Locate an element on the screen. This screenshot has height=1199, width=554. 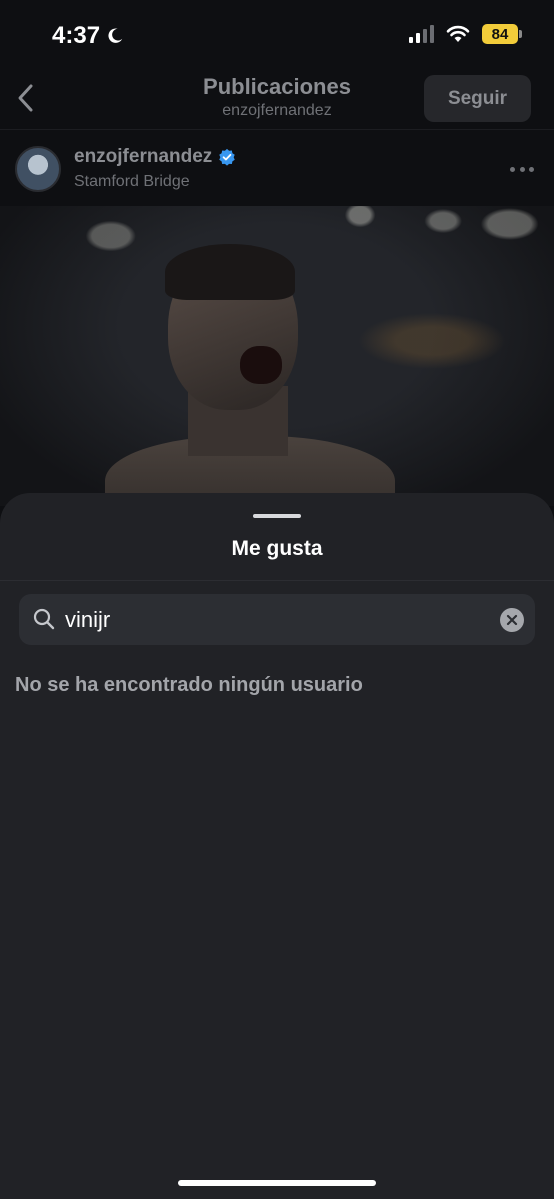
follow-button: Seguir is located at coordinates (477, 98).